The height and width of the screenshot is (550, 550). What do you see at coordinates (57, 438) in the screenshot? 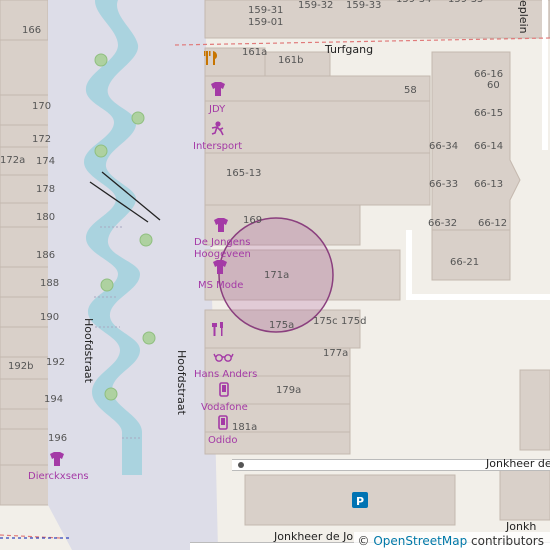
I see `housenumber-196: 196` at bounding box center [57, 438].